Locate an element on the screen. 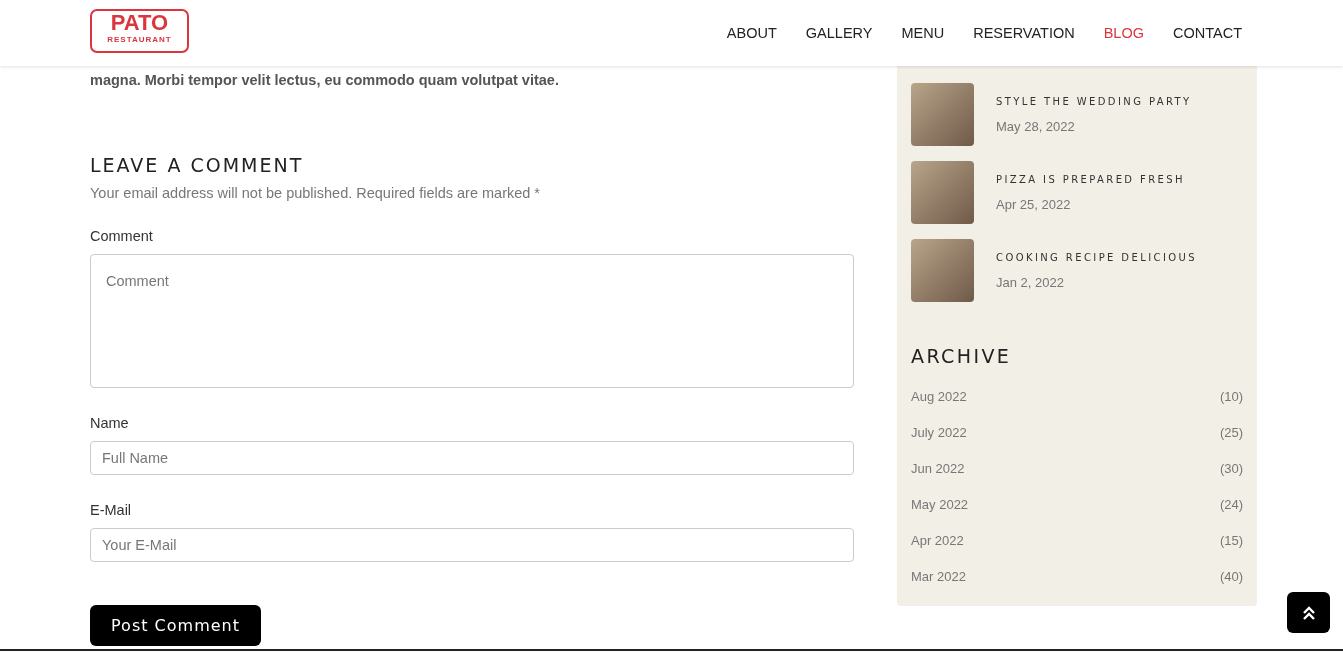 This screenshot has height=653, width=1343. field-label: E-Mail is located at coordinates (111, 510).